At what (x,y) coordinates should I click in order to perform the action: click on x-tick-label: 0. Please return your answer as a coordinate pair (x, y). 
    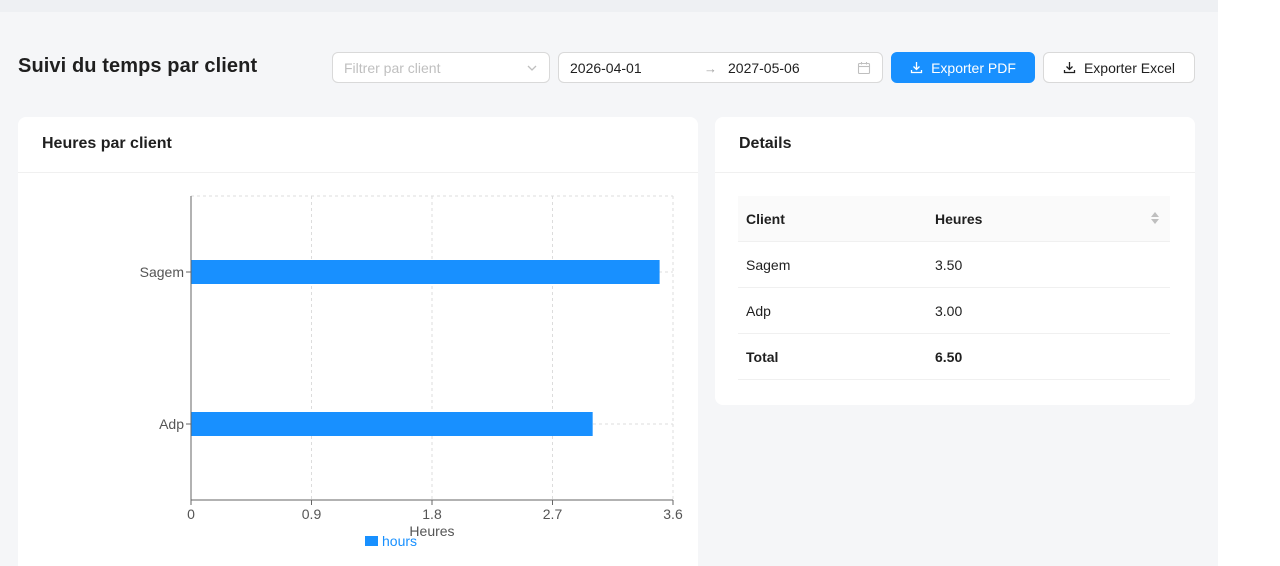
    Looking at the image, I should click on (191, 514).